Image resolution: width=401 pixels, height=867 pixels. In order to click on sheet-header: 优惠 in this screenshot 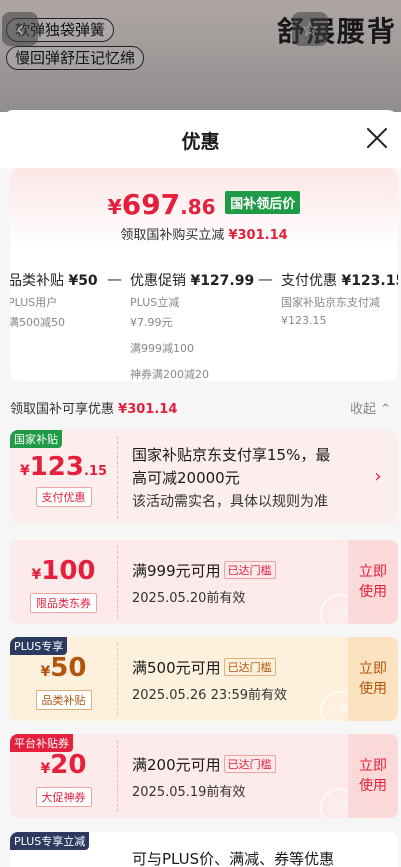, I will do `click(200, 139)`.